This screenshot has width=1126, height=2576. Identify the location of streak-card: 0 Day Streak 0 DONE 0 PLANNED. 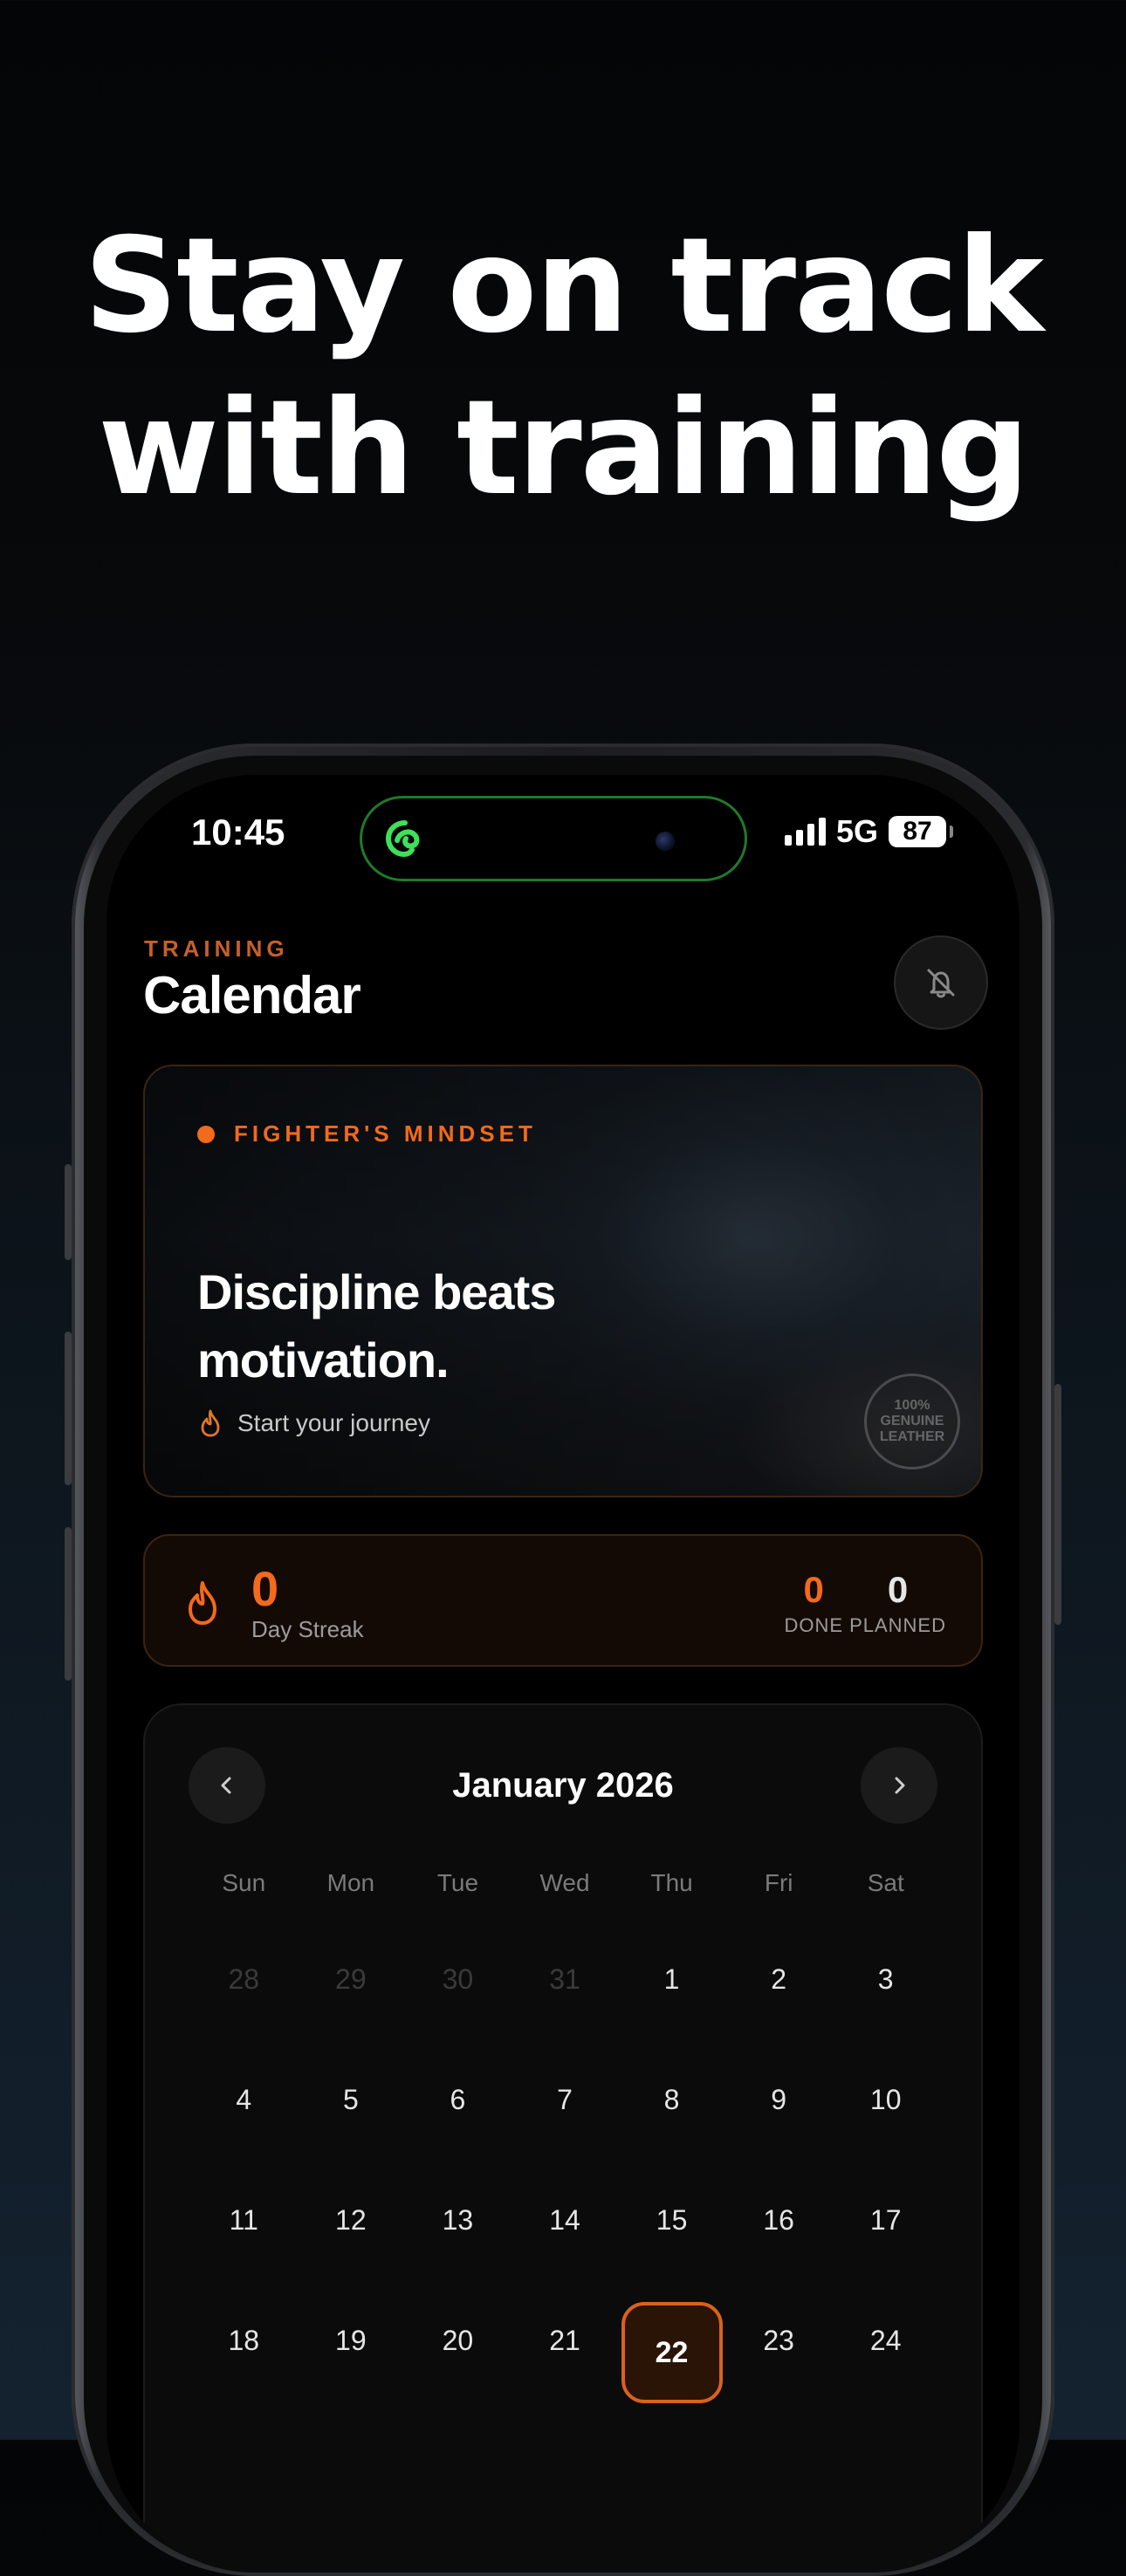
(563, 1601).